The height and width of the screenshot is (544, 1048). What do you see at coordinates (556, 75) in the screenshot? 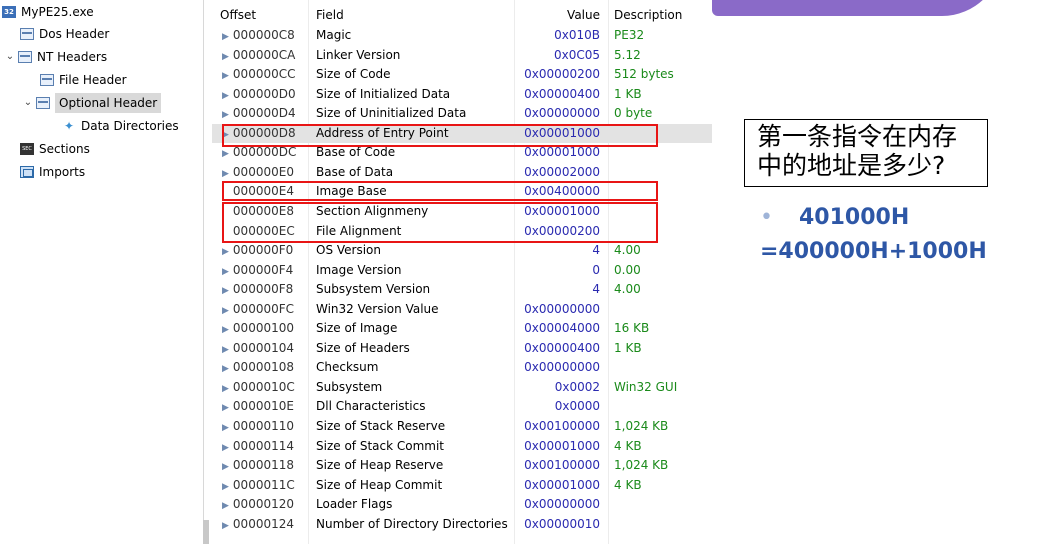
I see `value-cell: 0x00000200` at bounding box center [556, 75].